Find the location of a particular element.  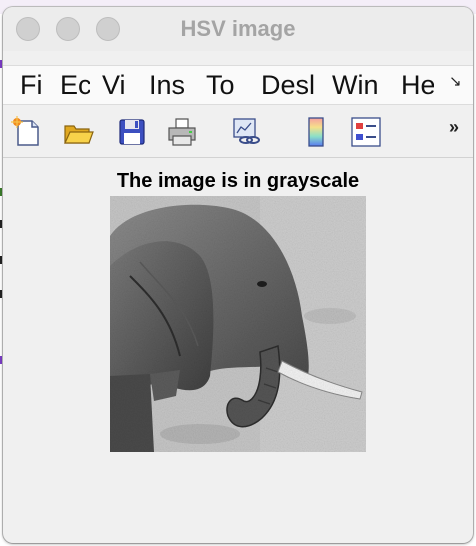

menu-insert: Ins is located at coordinates (171, 85).